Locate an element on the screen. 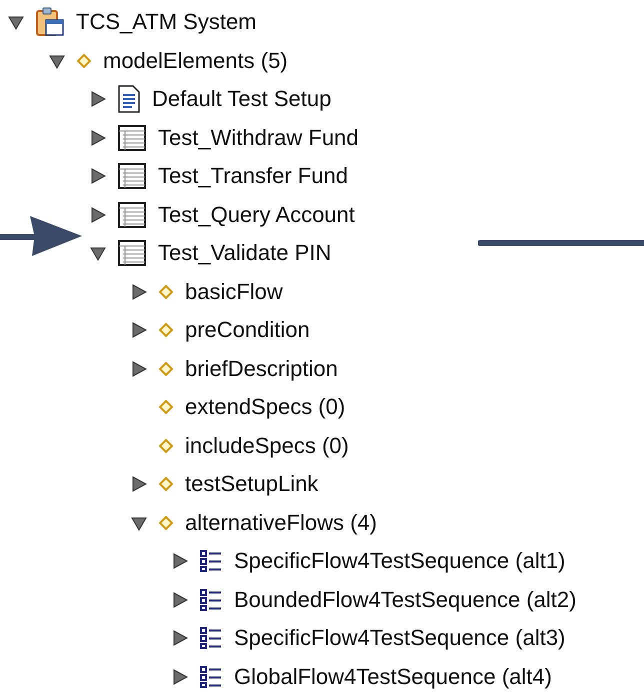 Image resolution: width=644 pixels, height=695 pixels. tree-item-label: includeSpecs (0) is located at coordinates (267, 445).